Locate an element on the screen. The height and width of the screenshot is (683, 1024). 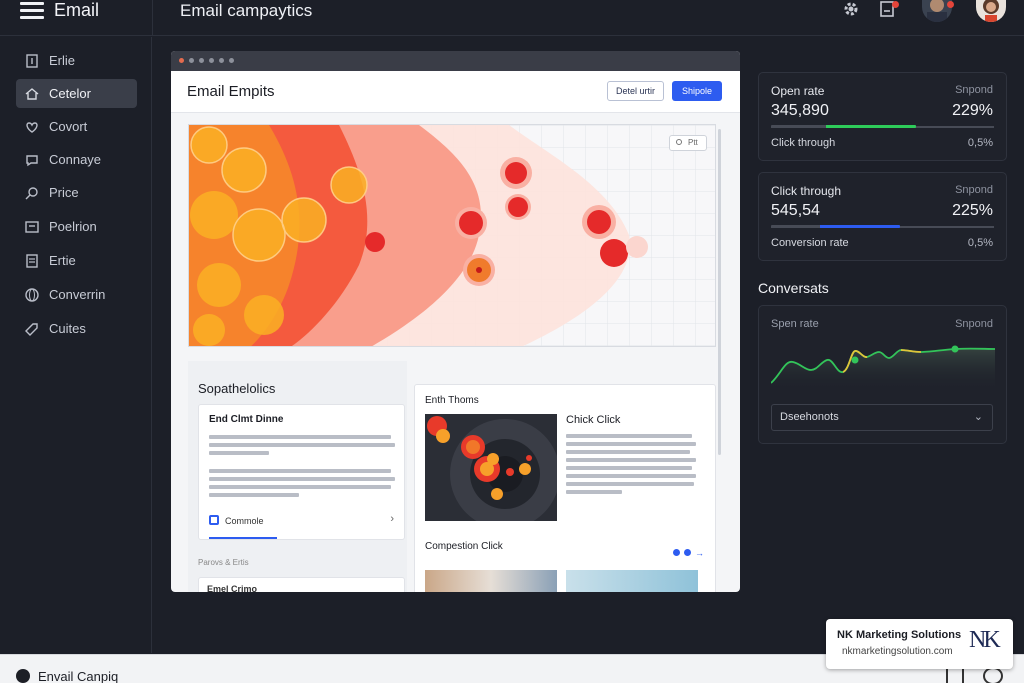
chart-period: Snpond is located at coordinates (974, 324).